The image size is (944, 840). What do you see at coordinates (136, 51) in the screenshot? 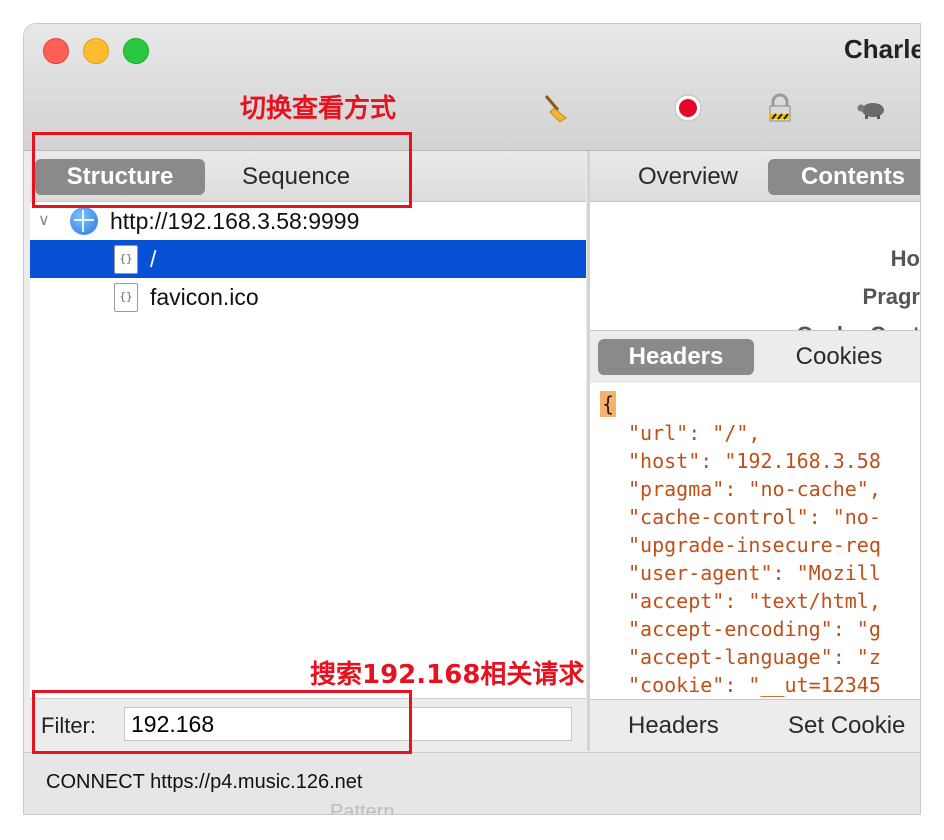
I see `maximize-window-button` at bounding box center [136, 51].